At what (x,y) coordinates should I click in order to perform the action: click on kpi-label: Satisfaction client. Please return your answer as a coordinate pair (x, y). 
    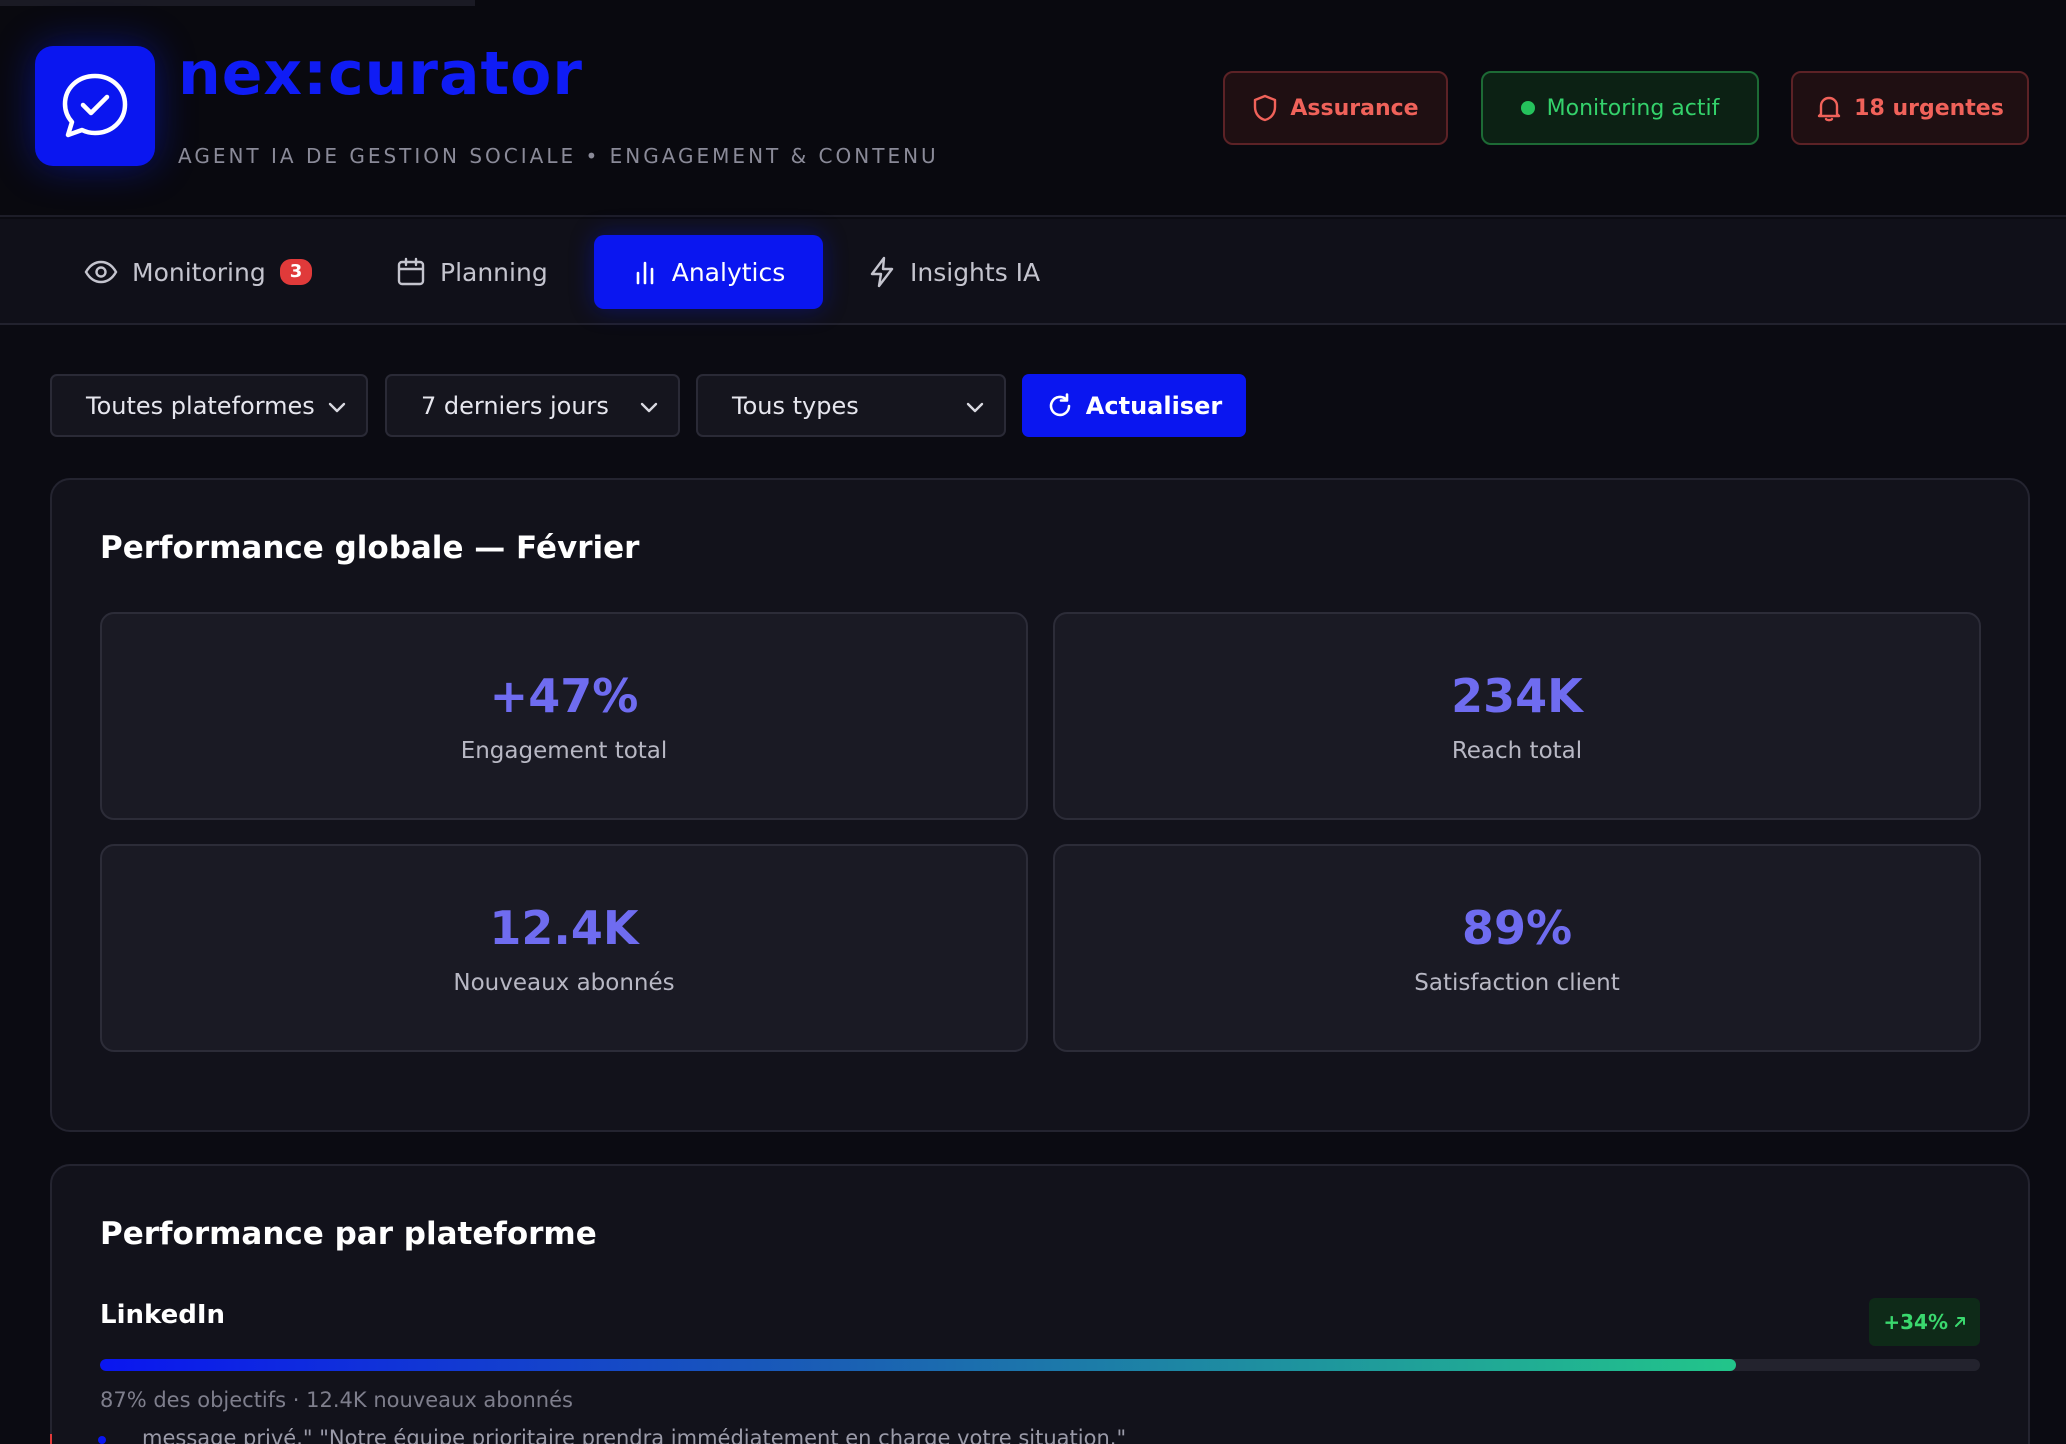
    Looking at the image, I should click on (1517, 983).